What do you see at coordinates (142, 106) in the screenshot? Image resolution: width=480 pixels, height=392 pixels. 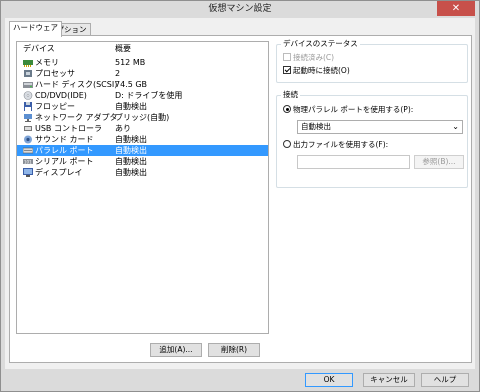 I see `device-row-floppy: フロッピー 自動検出` at bounding box center [142, 106].